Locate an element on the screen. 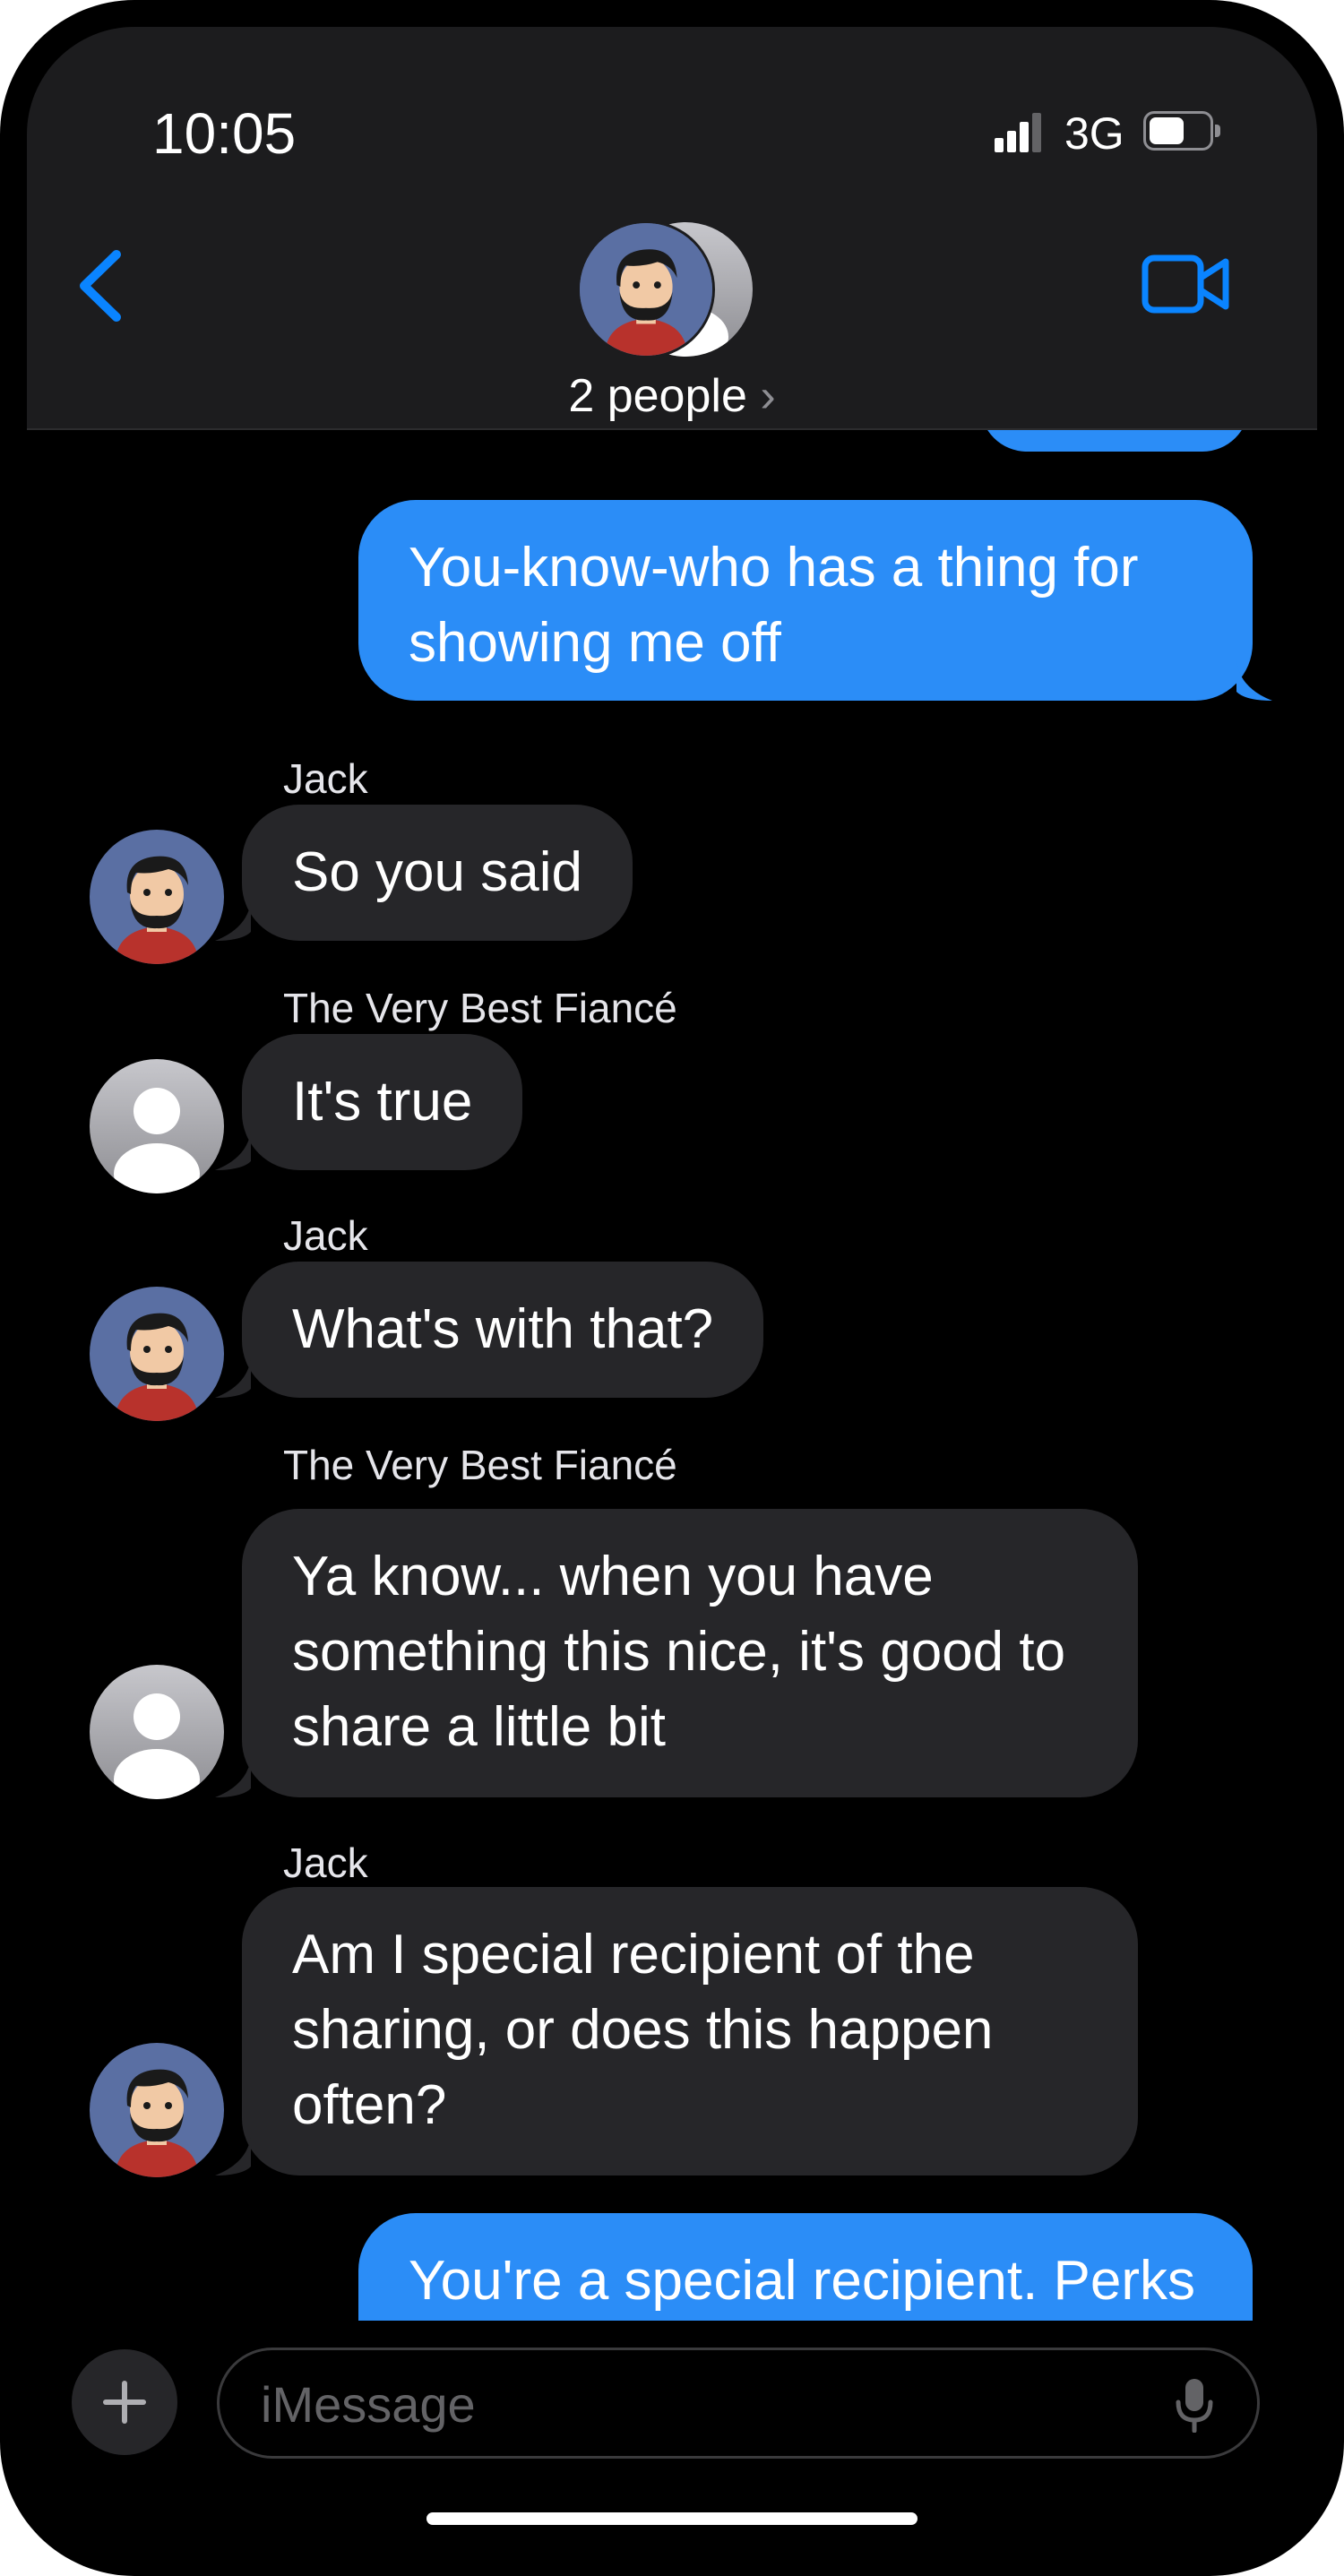  message-bubble-outgoing-partial is located at coordinates (1114, 441).